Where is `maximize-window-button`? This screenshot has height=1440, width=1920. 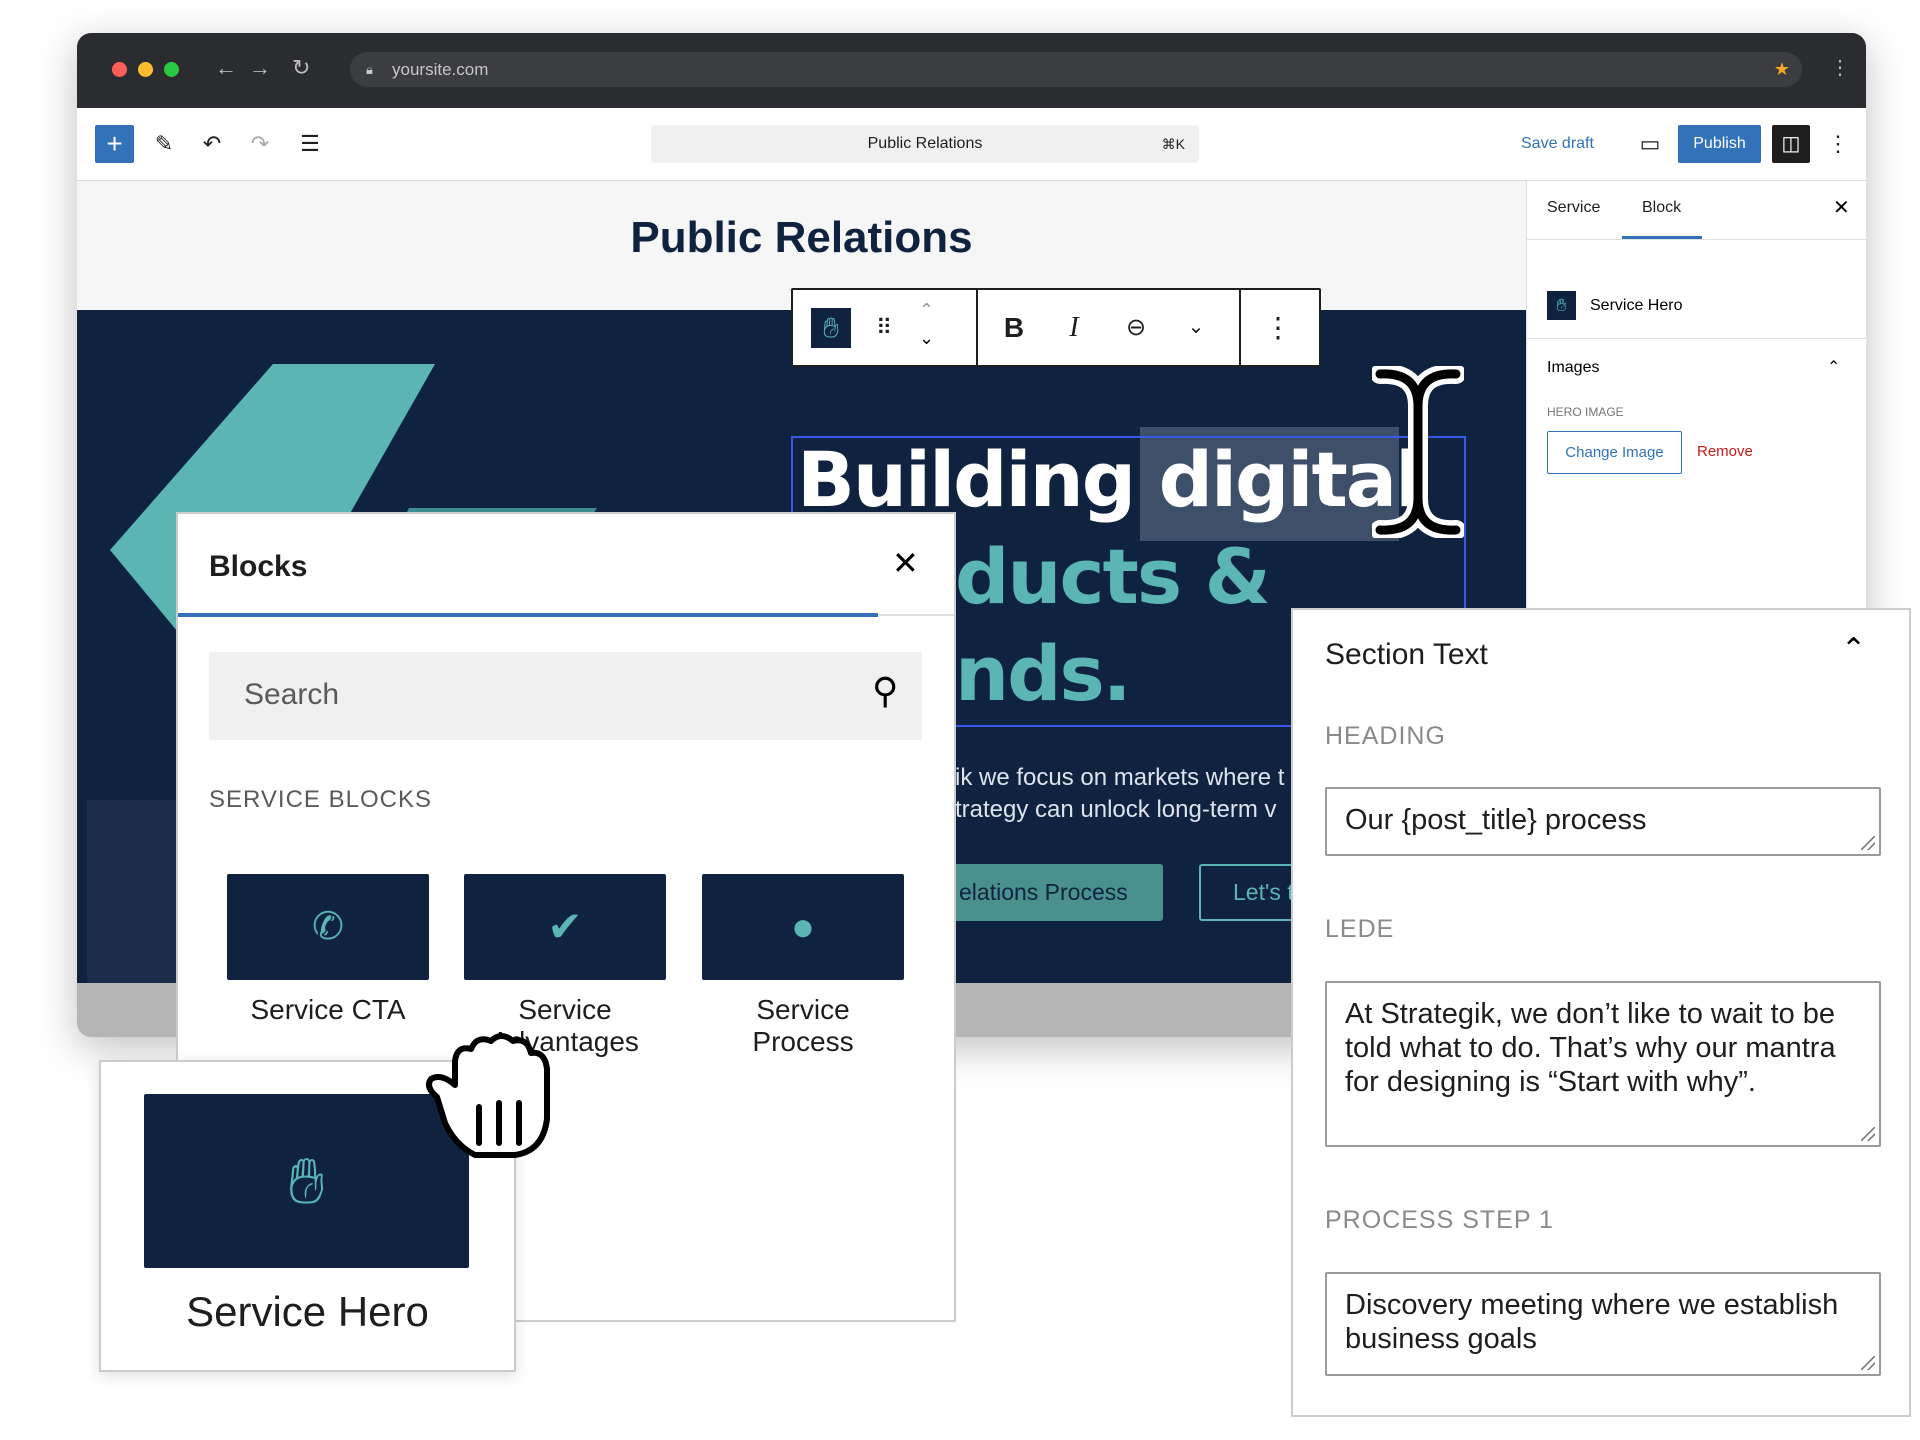
maximize-window-button is located at coordinates (171, 69).